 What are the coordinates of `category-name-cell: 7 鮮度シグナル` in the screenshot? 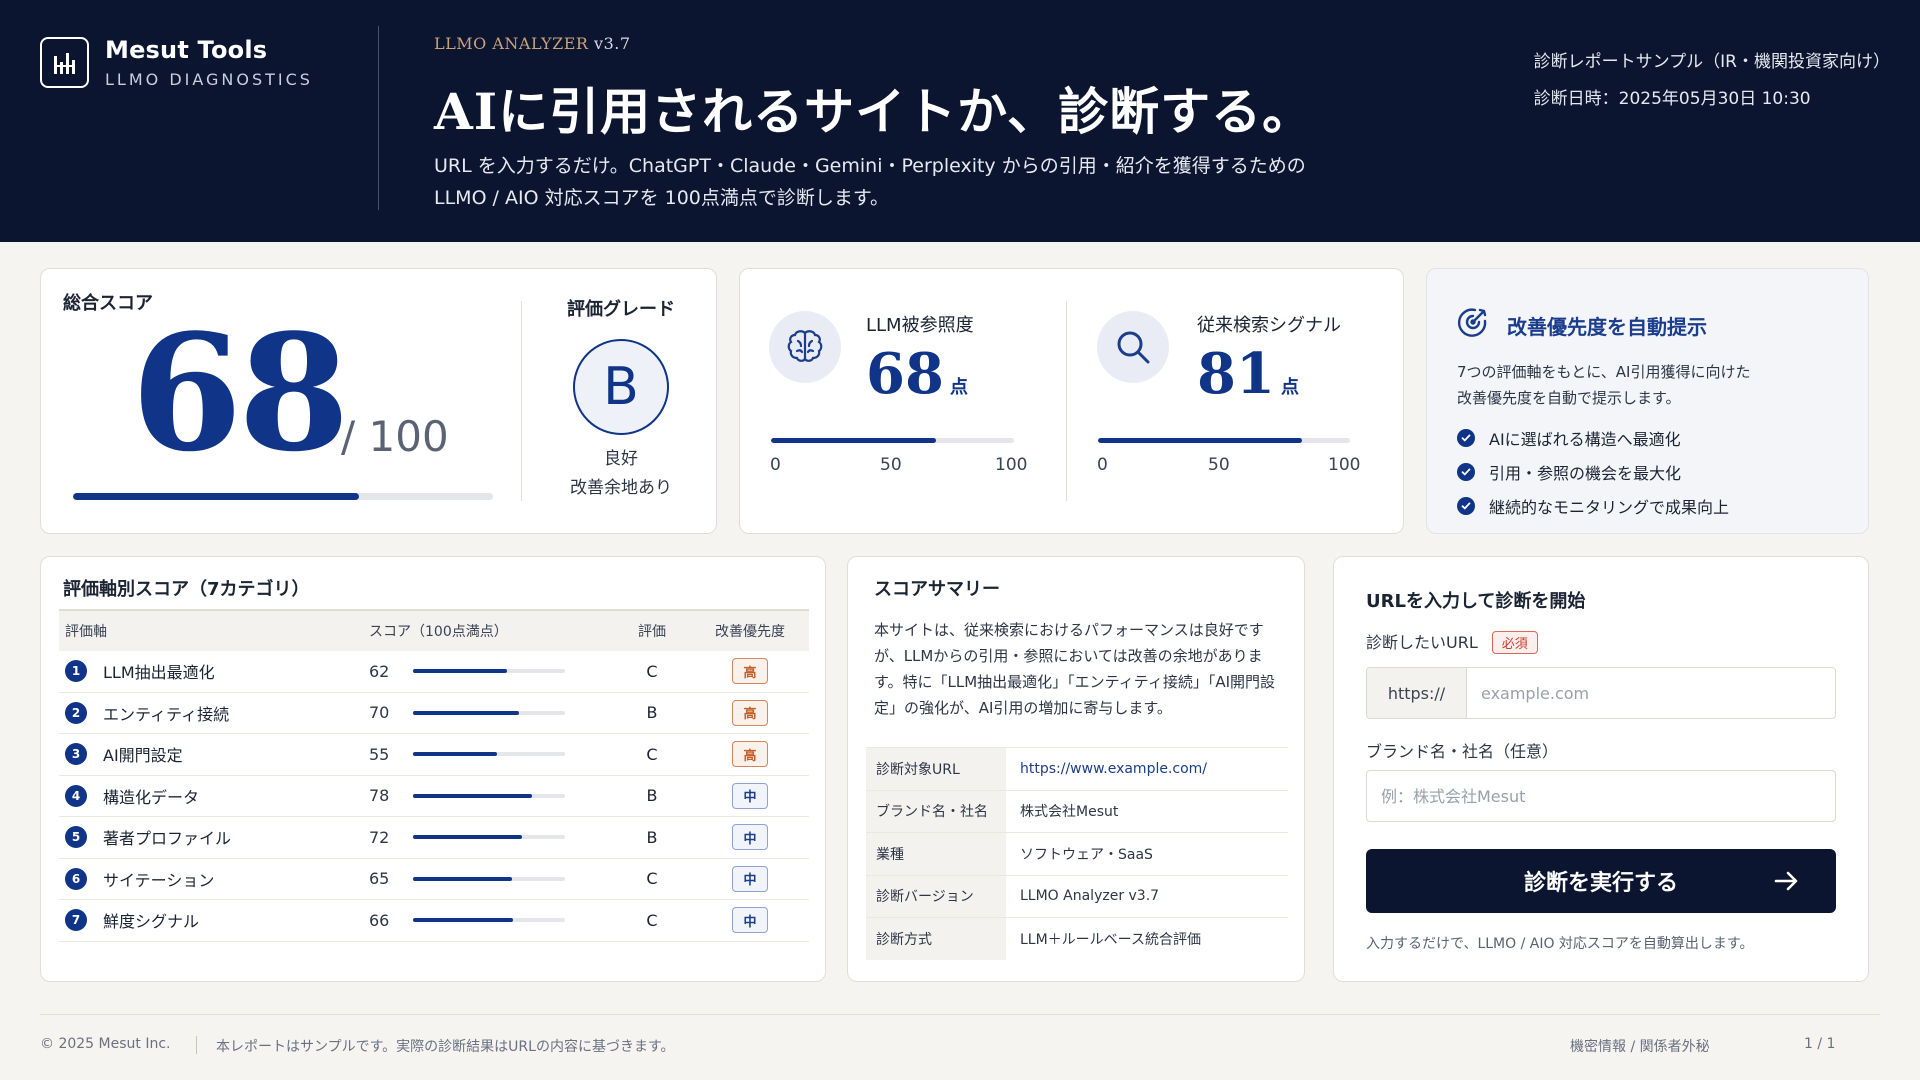 It's located at (214, 920).